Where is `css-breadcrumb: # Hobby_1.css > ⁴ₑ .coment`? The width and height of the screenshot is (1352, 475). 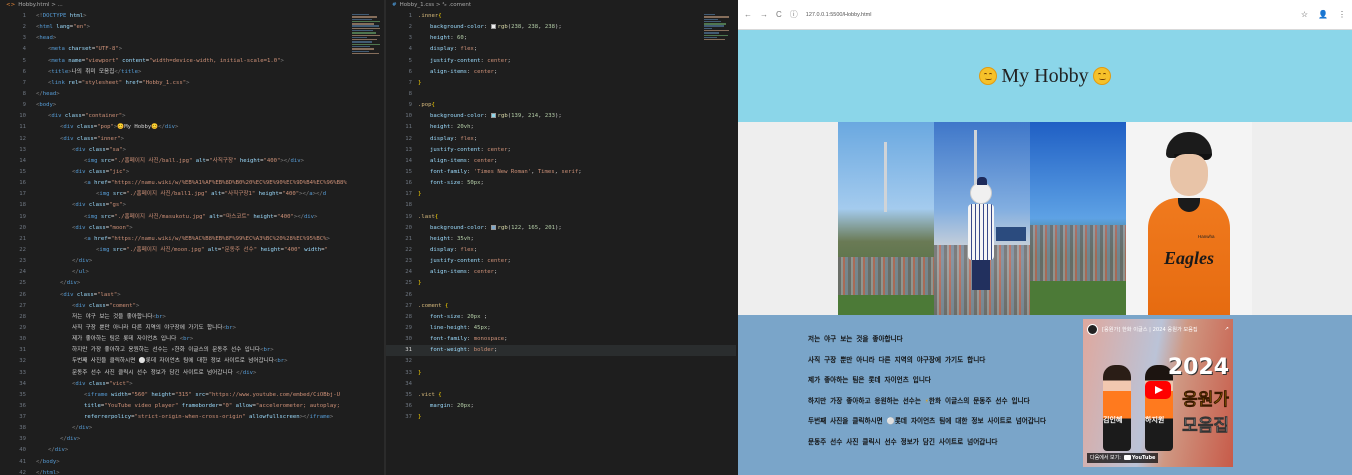 css-breadcrumb: # Hobby_1.css > ⁴ₑ .coment is located at coordinates (561, 5).